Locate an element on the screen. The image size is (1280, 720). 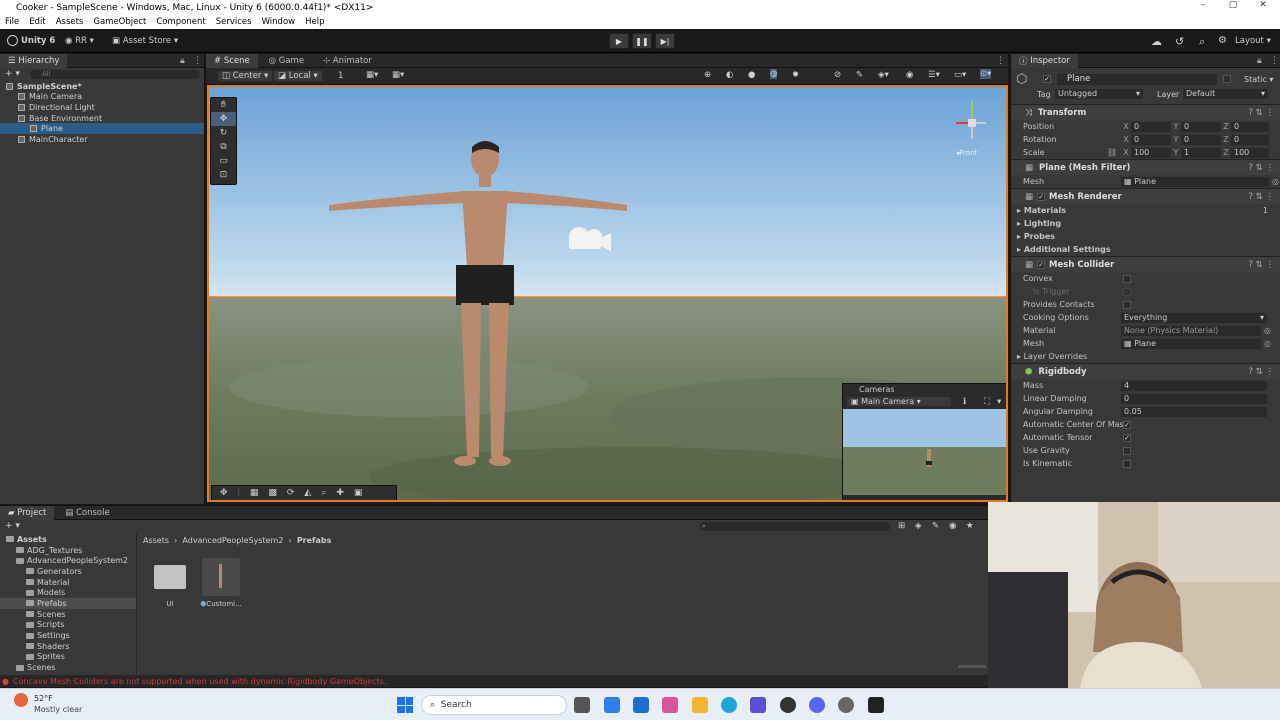
tab-animator: ⊹ Animator is located at coordinates (347, 61).